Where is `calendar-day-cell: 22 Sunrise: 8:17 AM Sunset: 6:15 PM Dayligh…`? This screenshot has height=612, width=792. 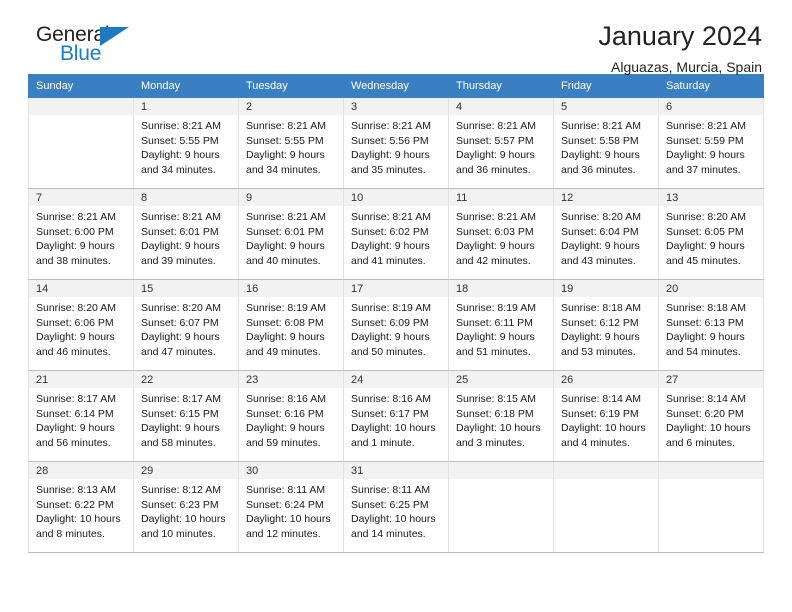 calendar-day-cell: 22 Sunrise: 8:17 AM Sunset: 6:15 PM Dayligh… is located at coordinates (186, 416).